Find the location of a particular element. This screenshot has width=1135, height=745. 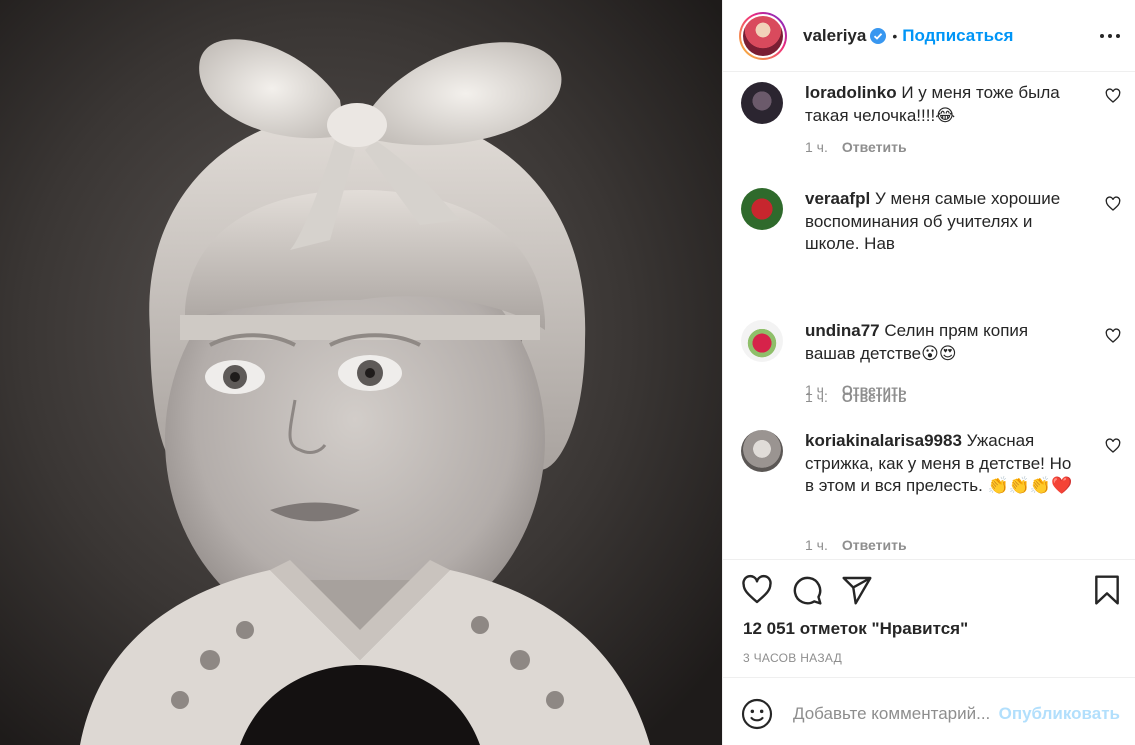

post-time: 3 ЧАСОВ НАЗАД is located at coordinates (792, 658).